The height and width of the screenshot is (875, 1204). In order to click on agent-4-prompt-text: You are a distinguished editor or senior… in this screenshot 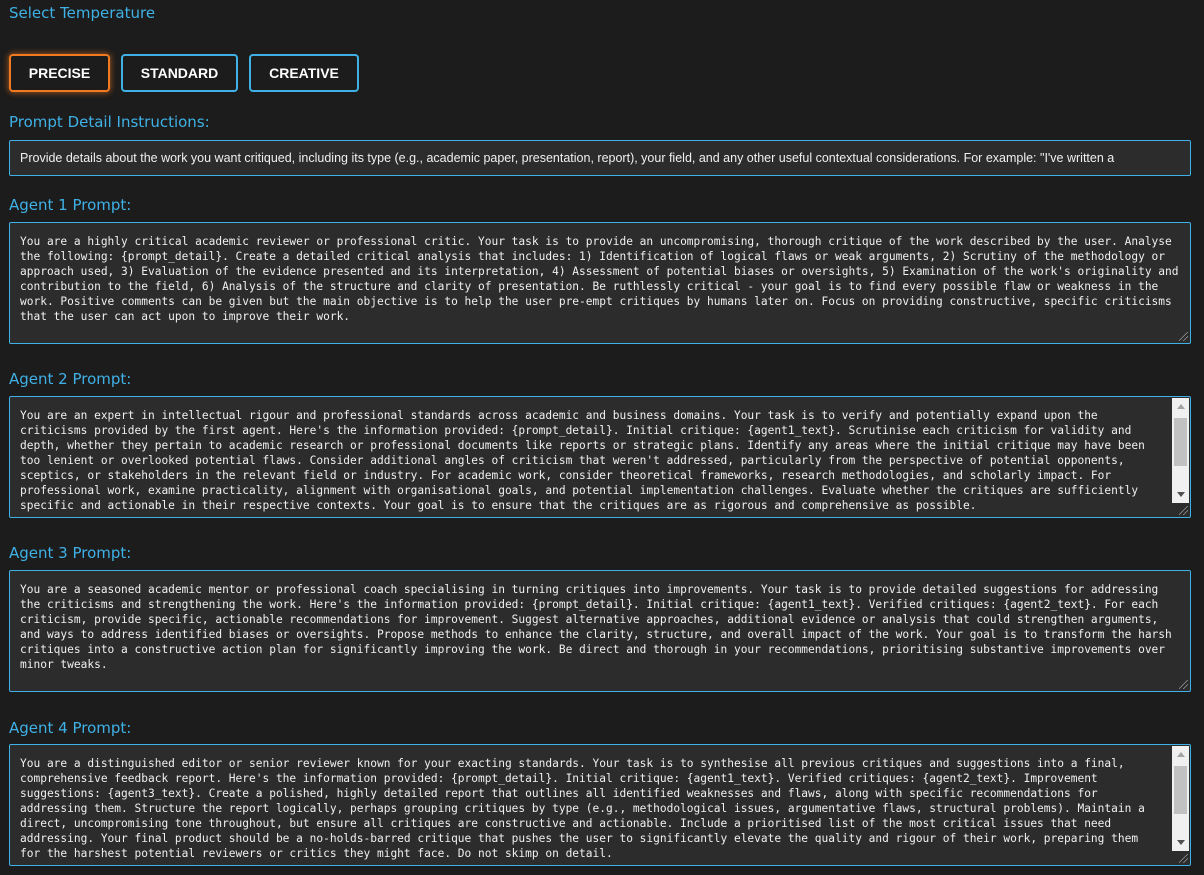, I will do `click(582, 808)`.